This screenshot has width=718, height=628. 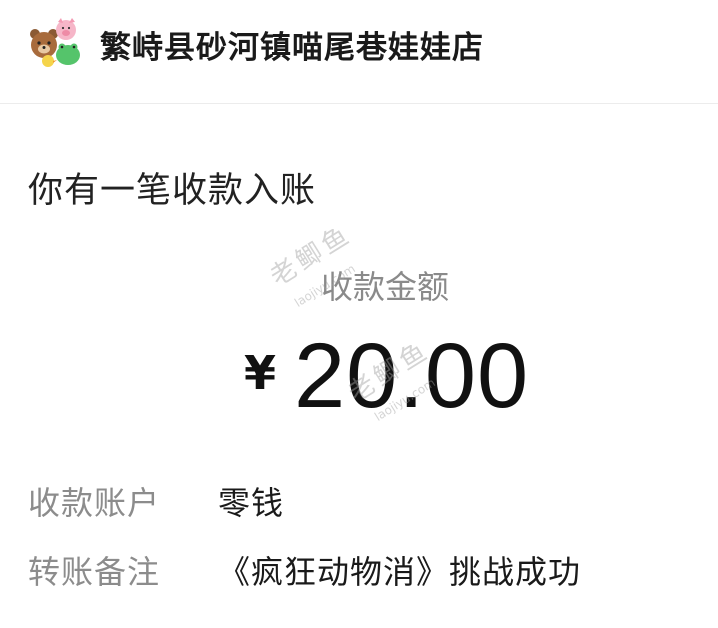 What do you see at coordinates (94, 503) in the screenshot?
I see `account-label: 收款账户` at bounding box center [94, 503].